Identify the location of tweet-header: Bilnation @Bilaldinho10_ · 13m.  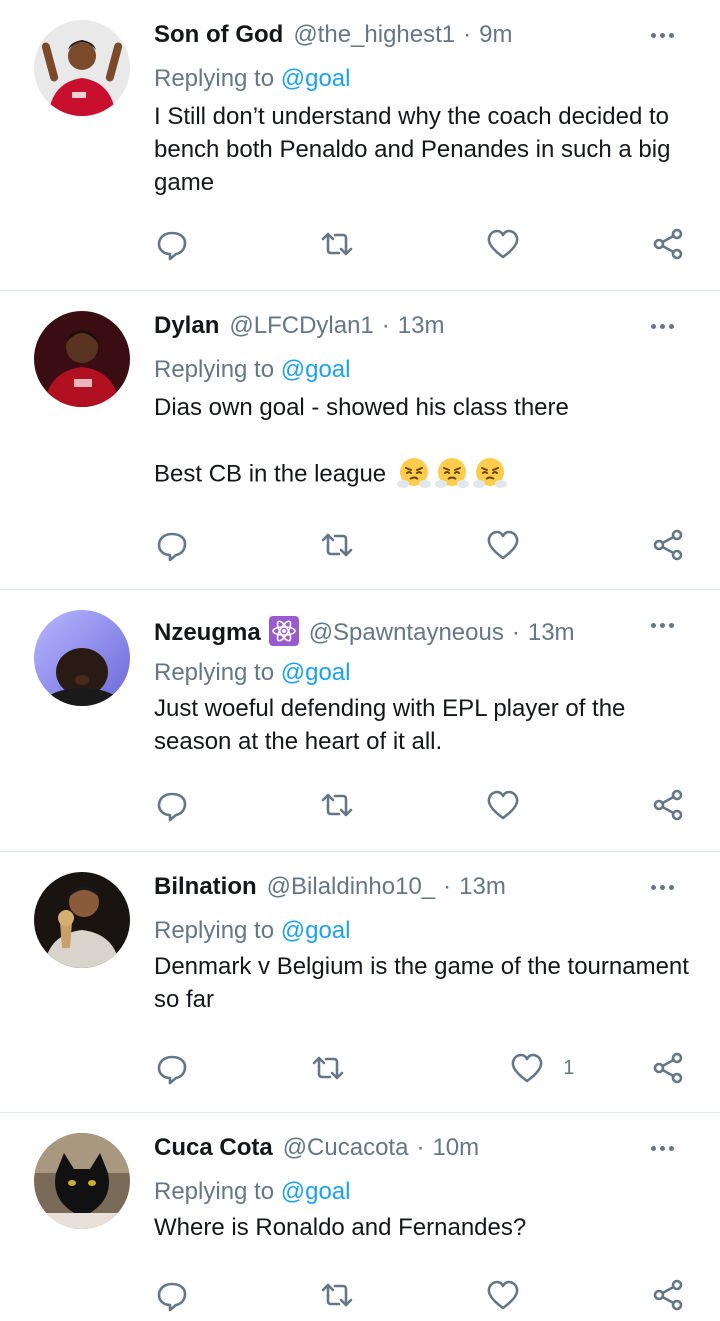
(423, 887).